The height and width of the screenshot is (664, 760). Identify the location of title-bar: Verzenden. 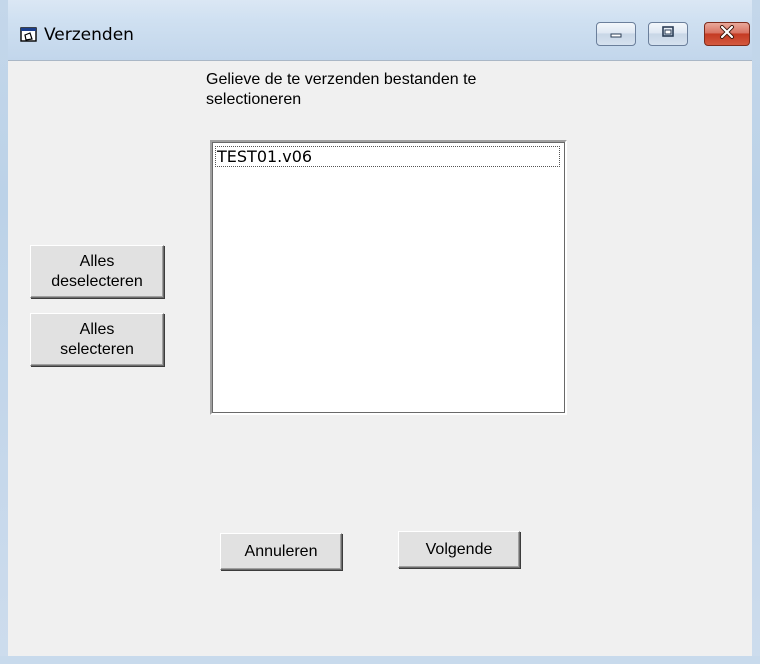
(380, 30).